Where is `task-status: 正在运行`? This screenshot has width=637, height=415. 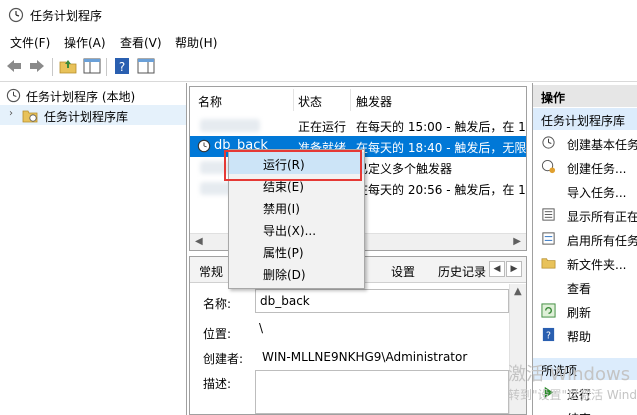 task-status: 正在运行 is located at coordinates (322, 127).